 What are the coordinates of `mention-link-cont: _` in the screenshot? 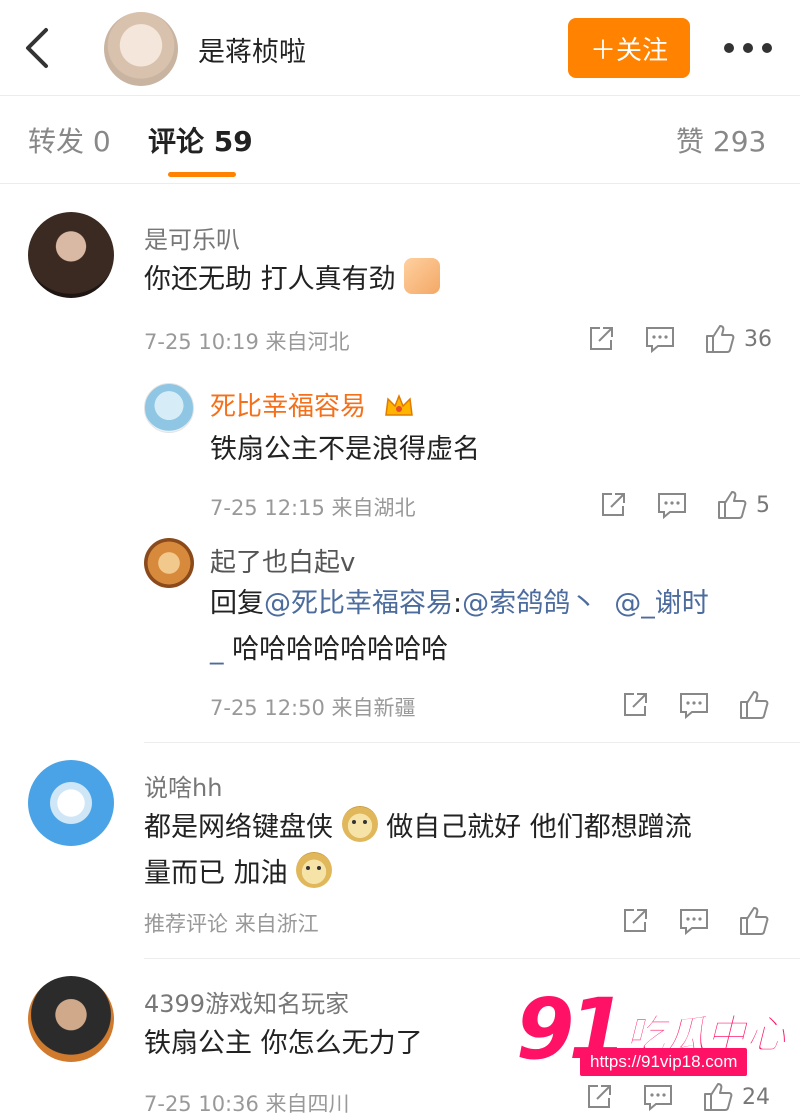 It's located at (217, 649).